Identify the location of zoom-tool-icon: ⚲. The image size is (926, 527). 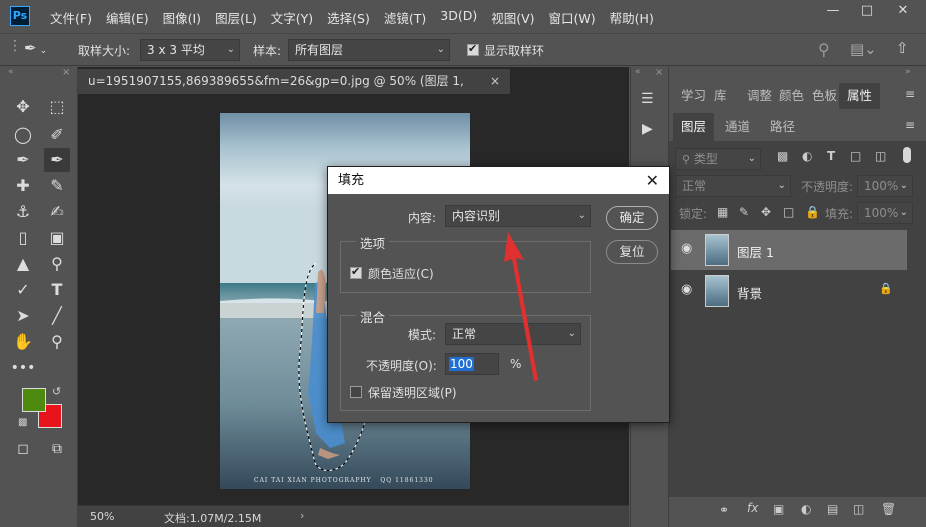
(57, 342).